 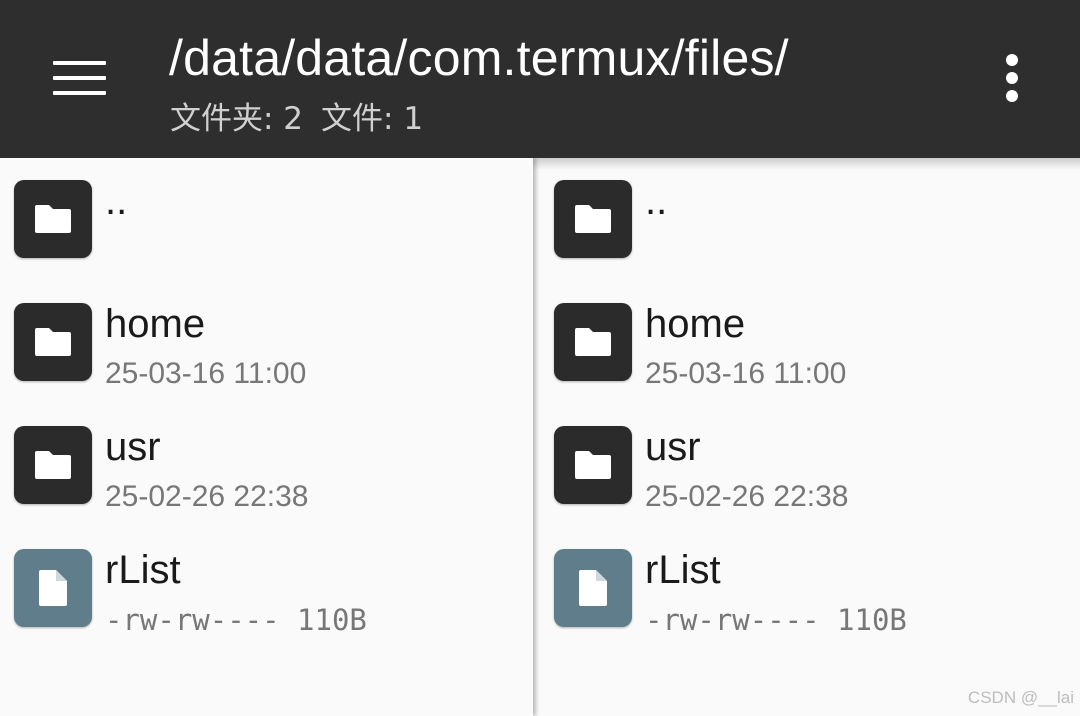 What do you see at coordinates (237, 119) in the screenshot?
I see `folder-count: 文件夹: 2` at bounding box center [237, 119].